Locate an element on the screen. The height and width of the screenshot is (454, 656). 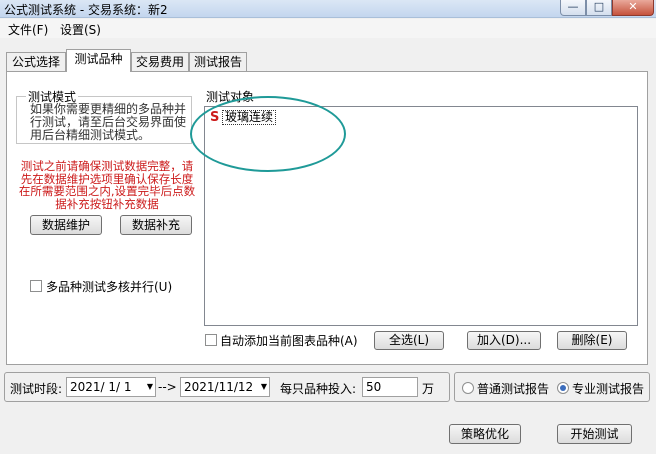
start-date-value: 2021/ 1/ 1 is located at coordinates (101, 387).